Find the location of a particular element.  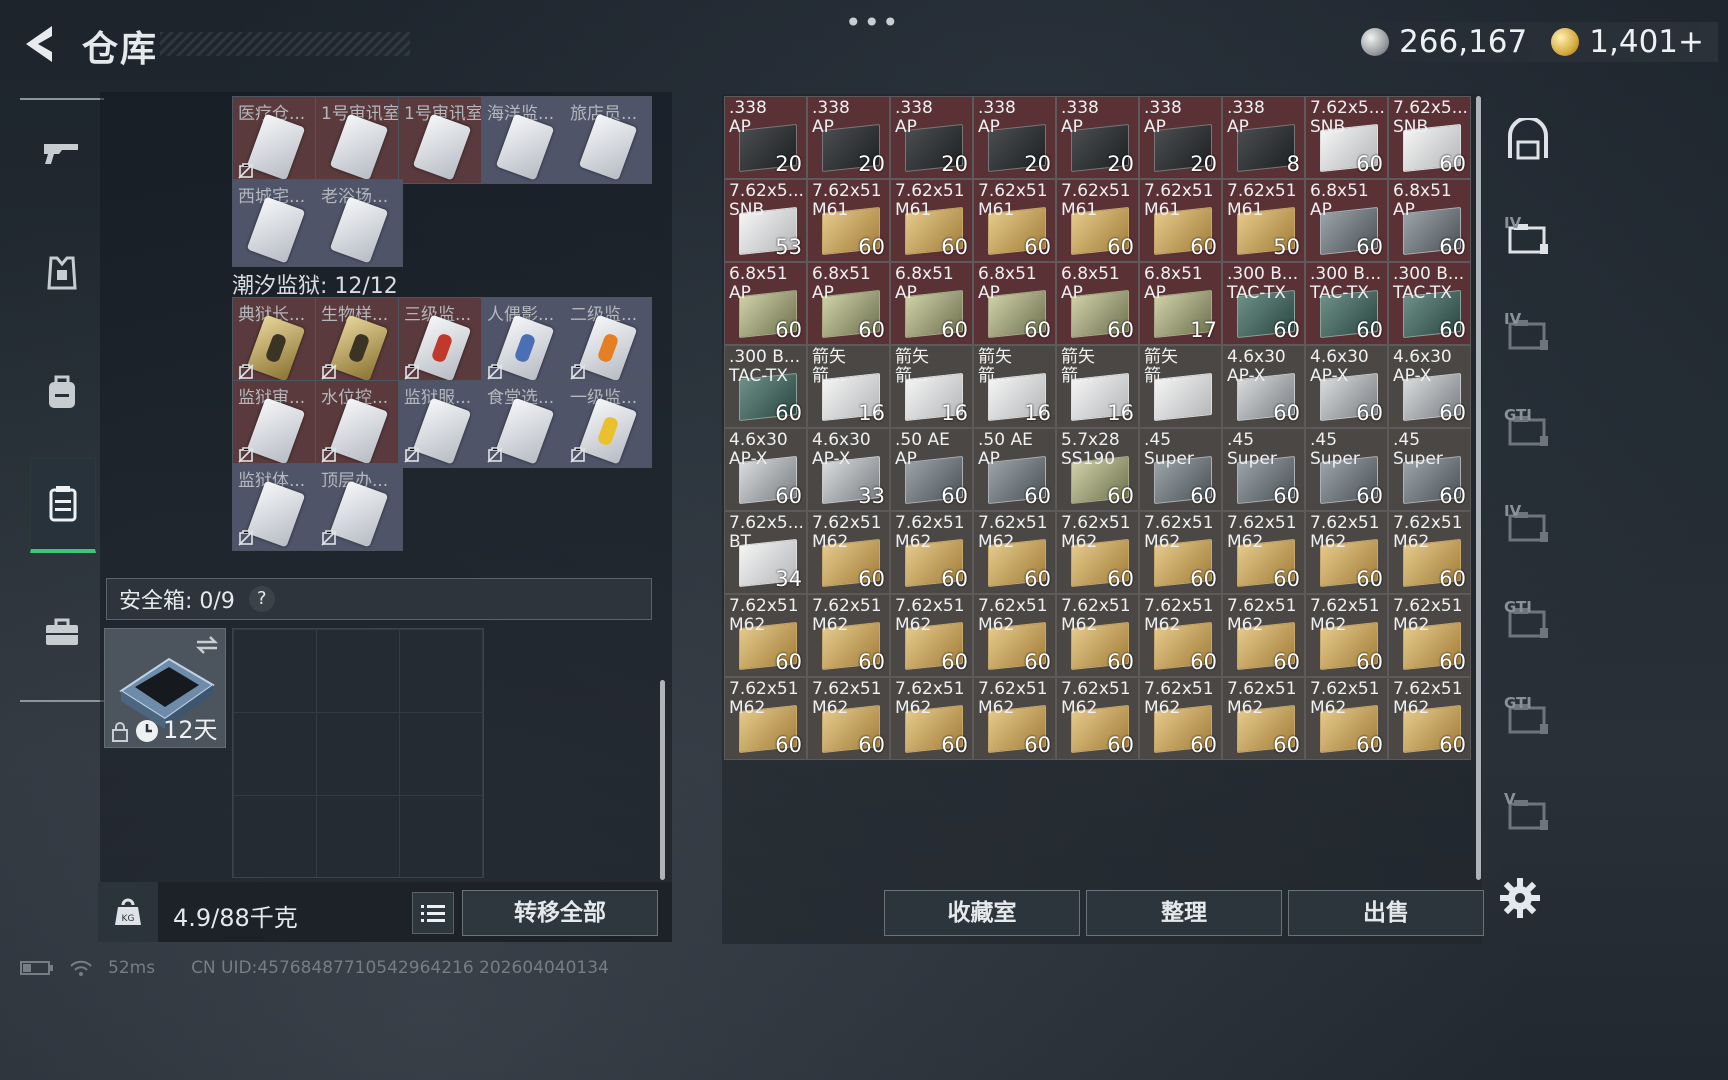

swap-icon is located at coordinates (207, 645).